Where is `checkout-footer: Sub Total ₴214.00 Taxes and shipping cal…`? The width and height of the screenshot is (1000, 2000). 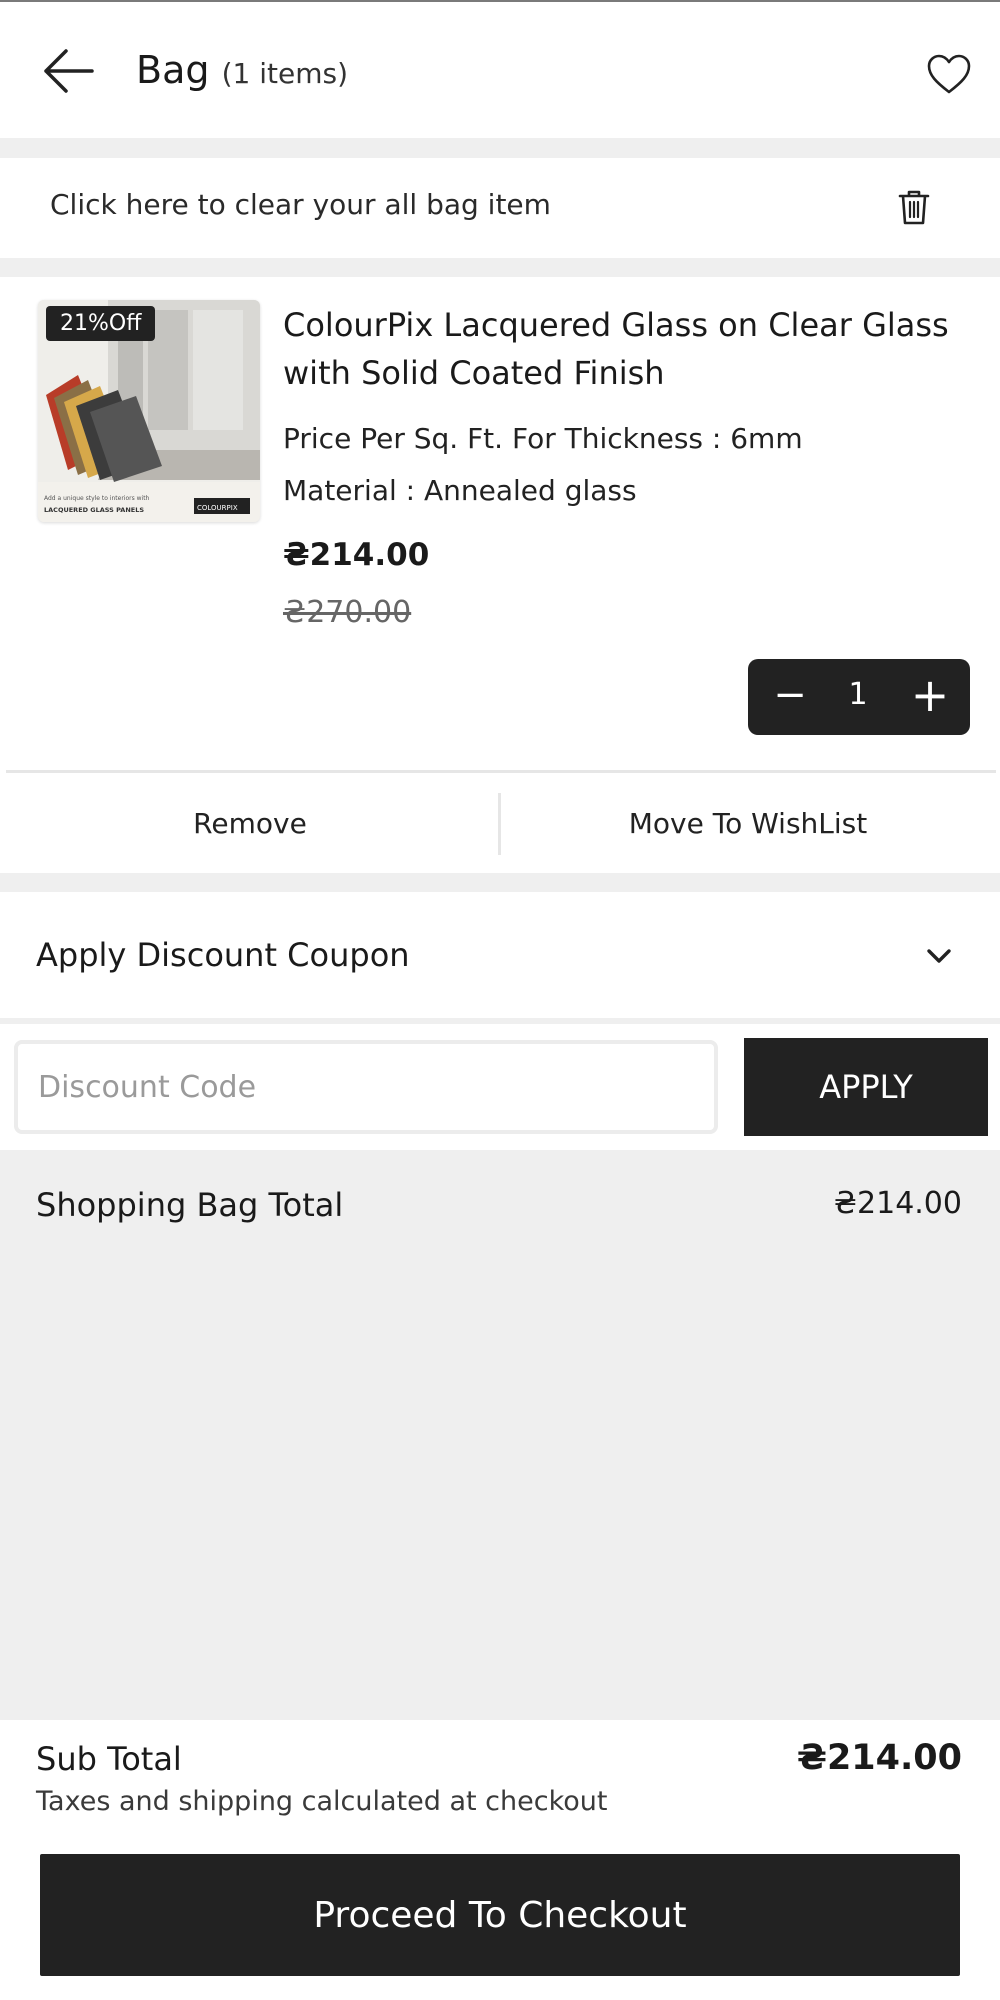 checkout-footer: Sub Total ₴214.00 Taxes and shipping cal… is located at coordinates (500, 1860).